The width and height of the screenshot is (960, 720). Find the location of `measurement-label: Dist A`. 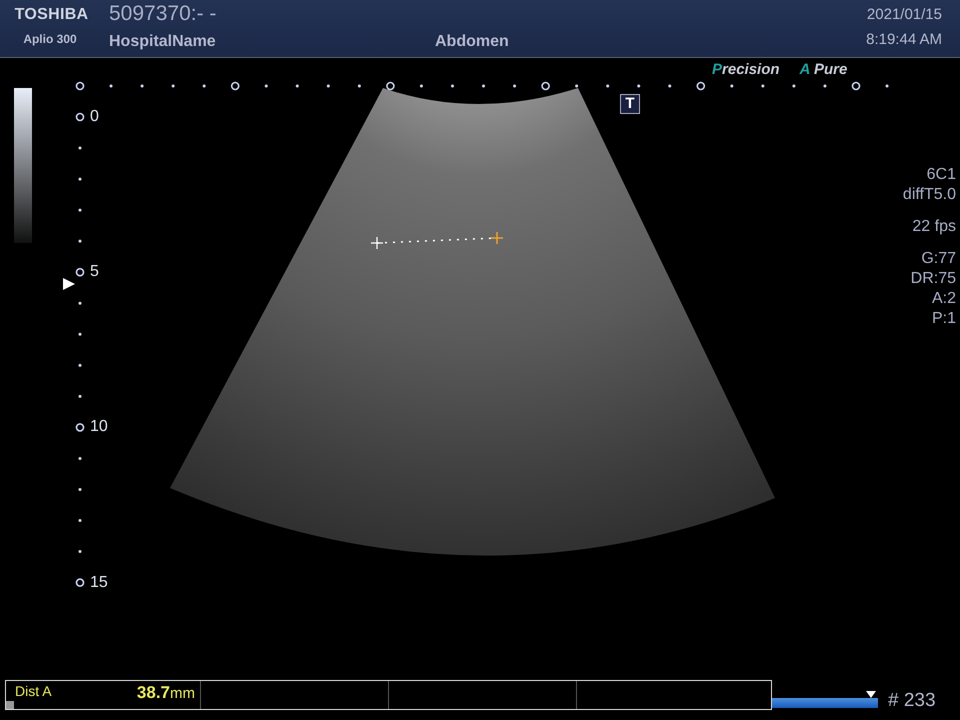

measurement-label: Dist A is located at coordinates (33, 692).